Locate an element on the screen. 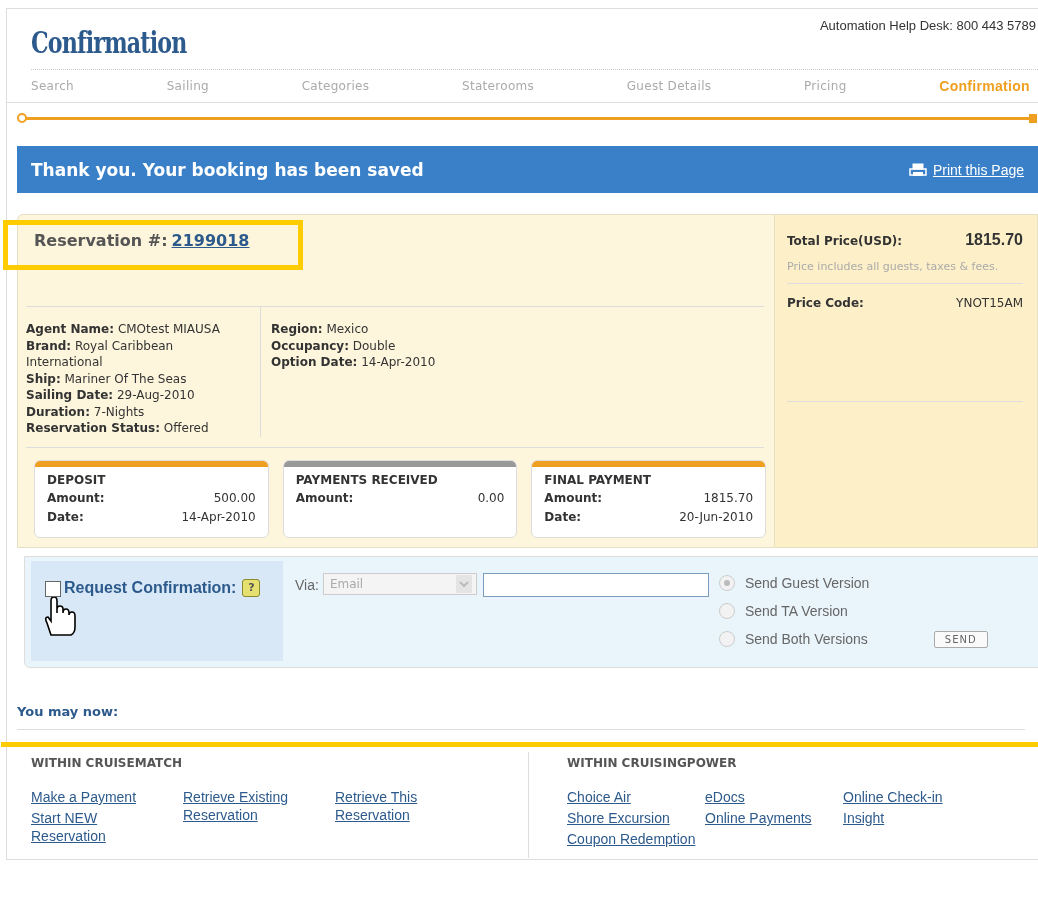  payment-value: 20-Jun-2010 is located at coordinates (716, 517).